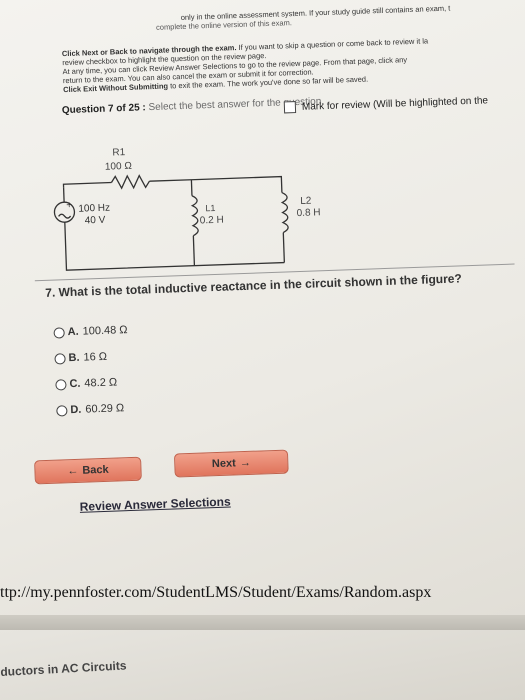 The image size is (525, 700). I want to click on arrow-left-icon: ←, so click(73, 471).